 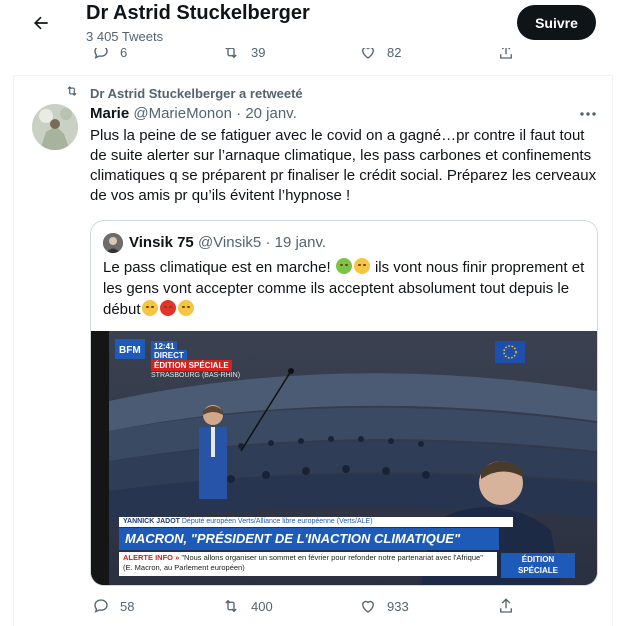 What do you see at coordinates (130, 350) in the screenshot?
I see `channel-logo: BFM` at bounding box center [130, 350].